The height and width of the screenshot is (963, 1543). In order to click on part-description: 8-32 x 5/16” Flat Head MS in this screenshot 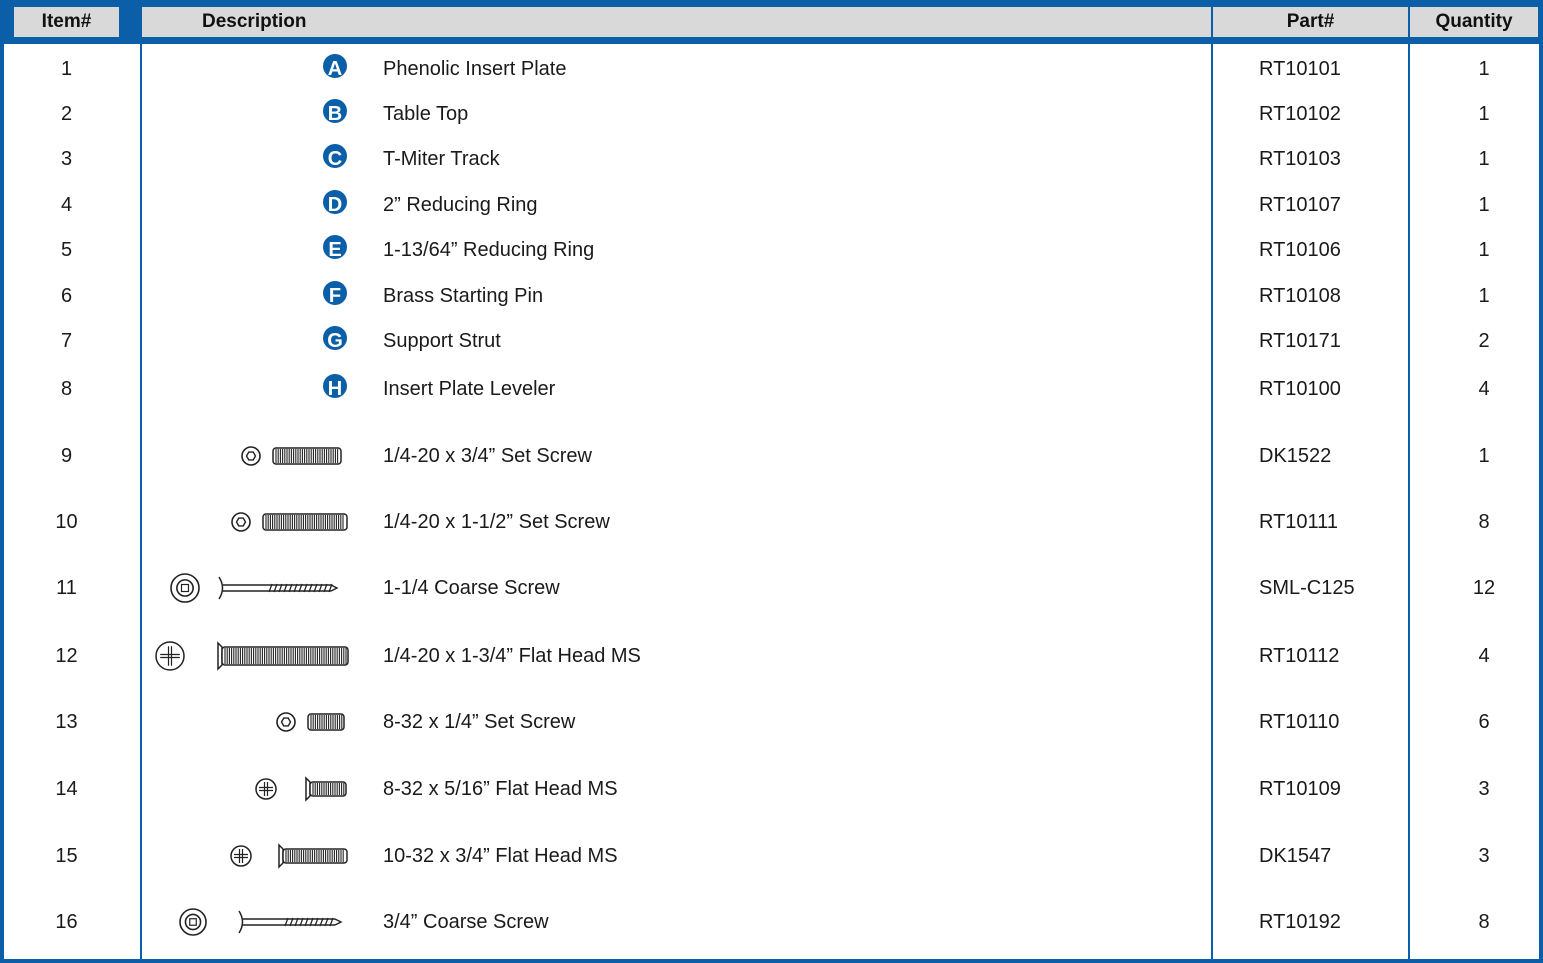, I will do `click(500, 789)`.